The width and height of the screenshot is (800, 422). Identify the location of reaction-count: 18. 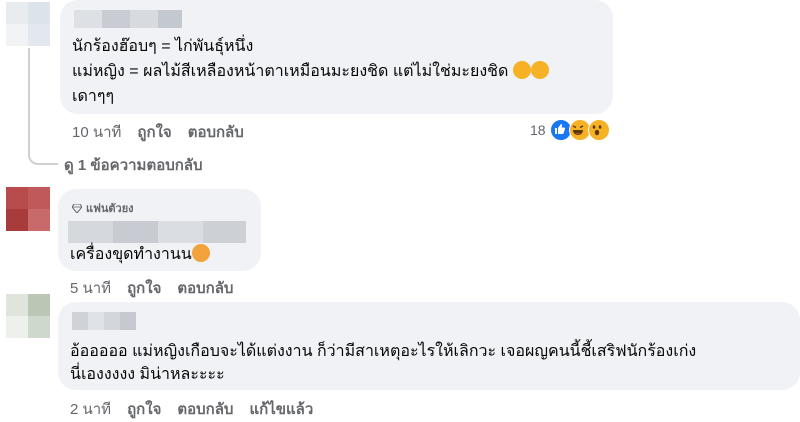
(538, 130).